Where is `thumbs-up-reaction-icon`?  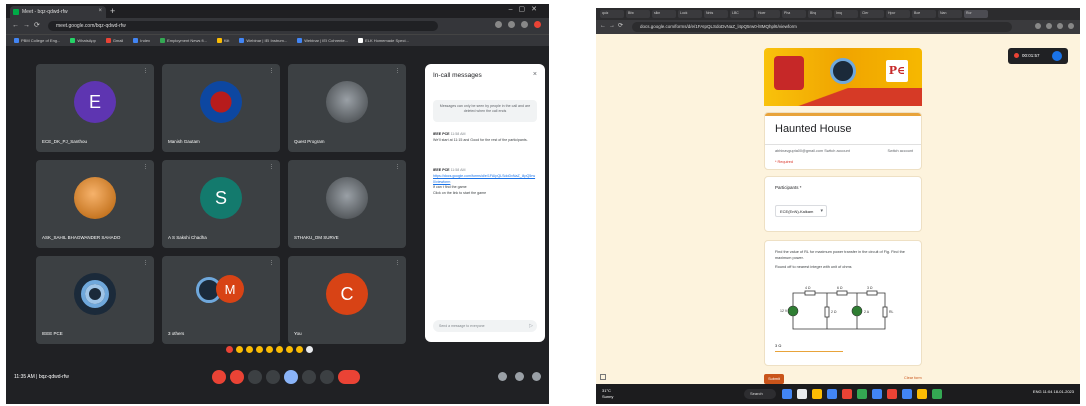
thumbs-up-reaction-icon is located at coordinates (239, 349).